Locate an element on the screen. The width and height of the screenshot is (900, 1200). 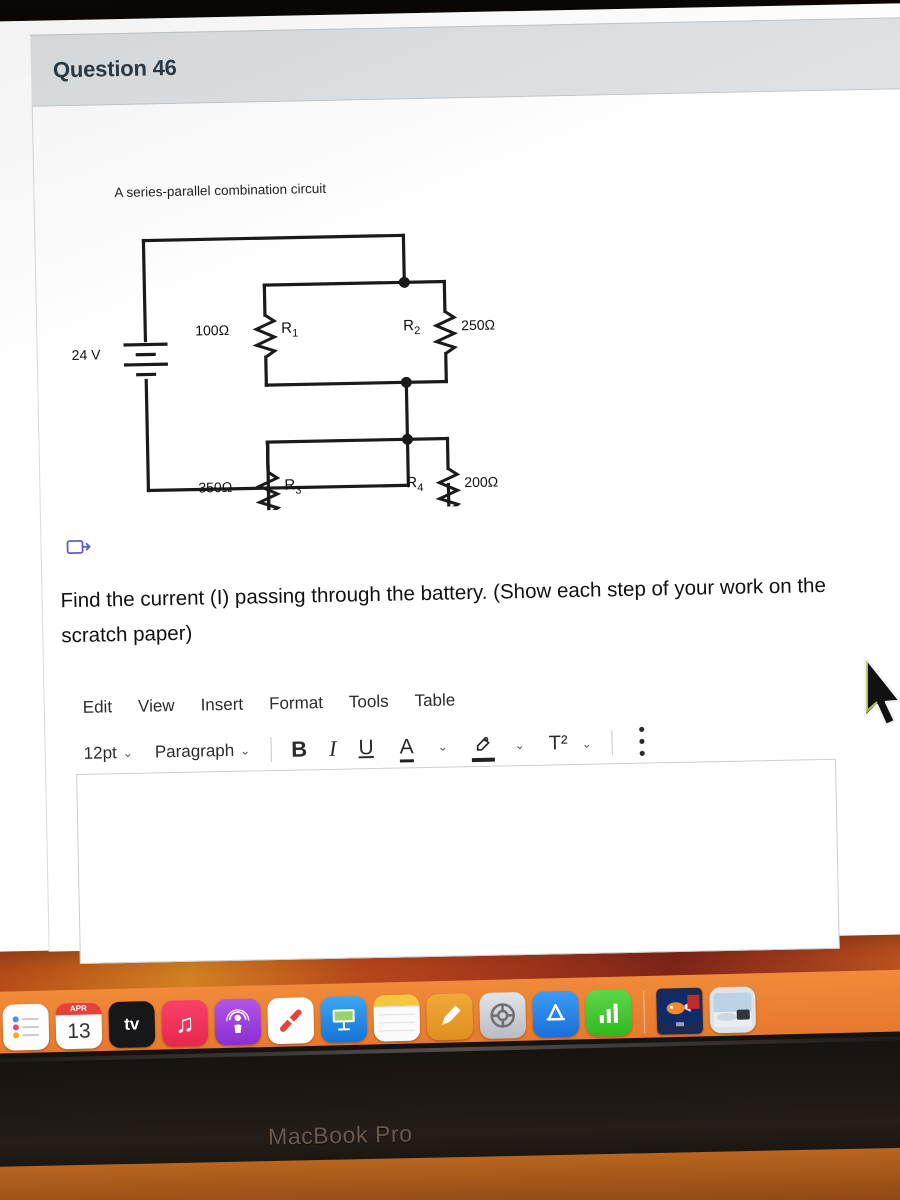
app-store-icon is located at coordinates (556, 1012).